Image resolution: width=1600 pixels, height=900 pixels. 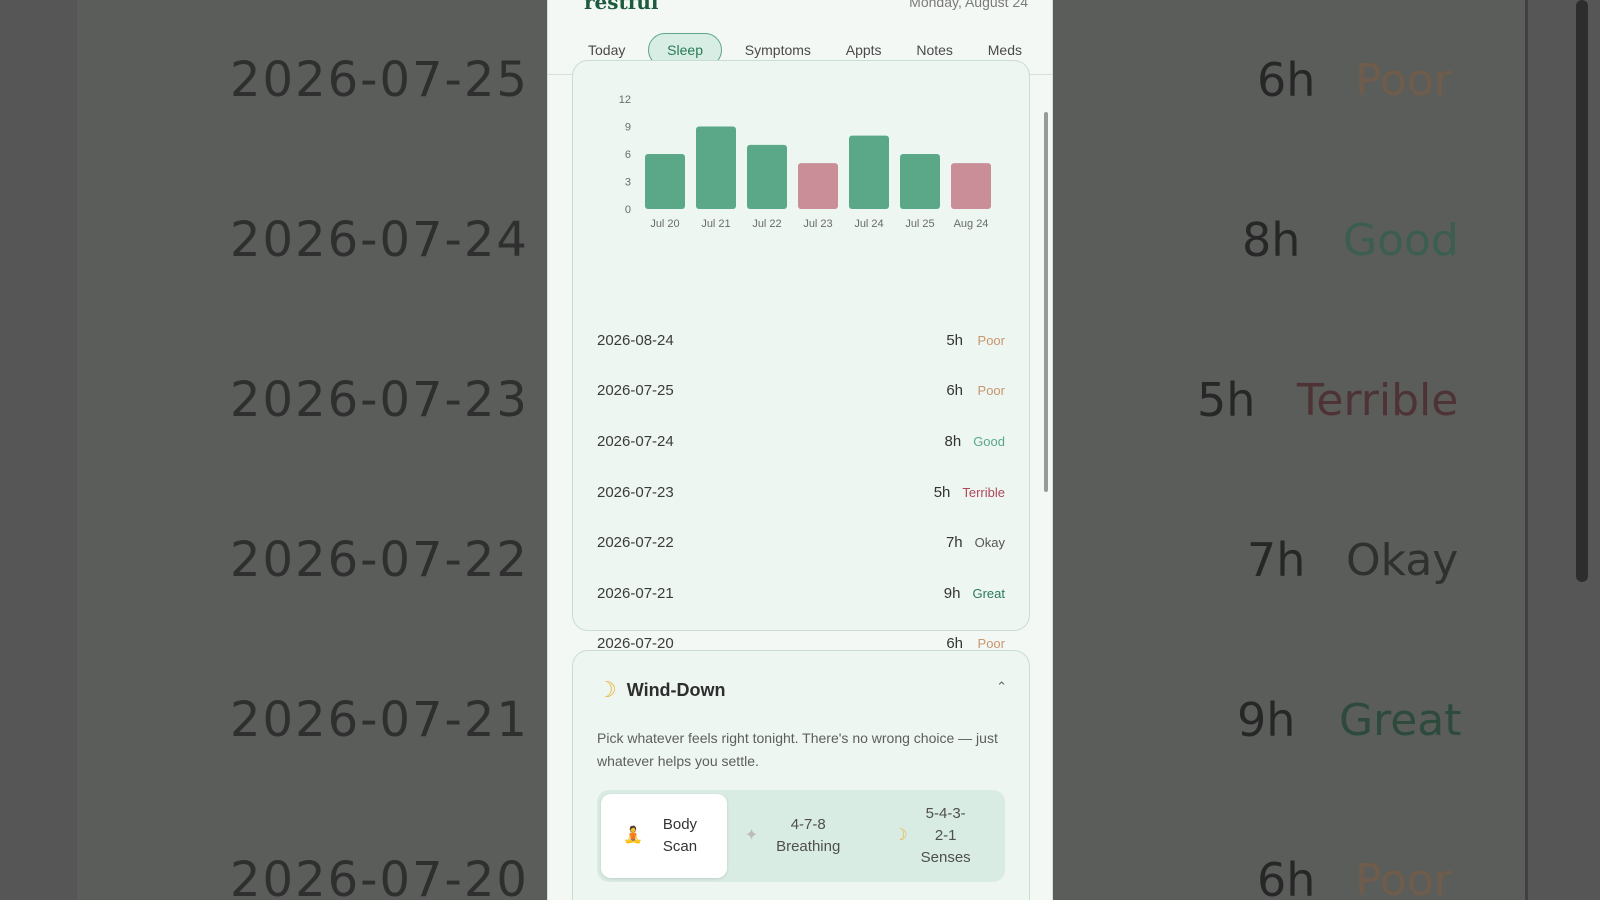 What do you see at coordinates (635, 340) in the screenshot?
I see `log-date: 2026-08-24` at bounding box center [635, 340].